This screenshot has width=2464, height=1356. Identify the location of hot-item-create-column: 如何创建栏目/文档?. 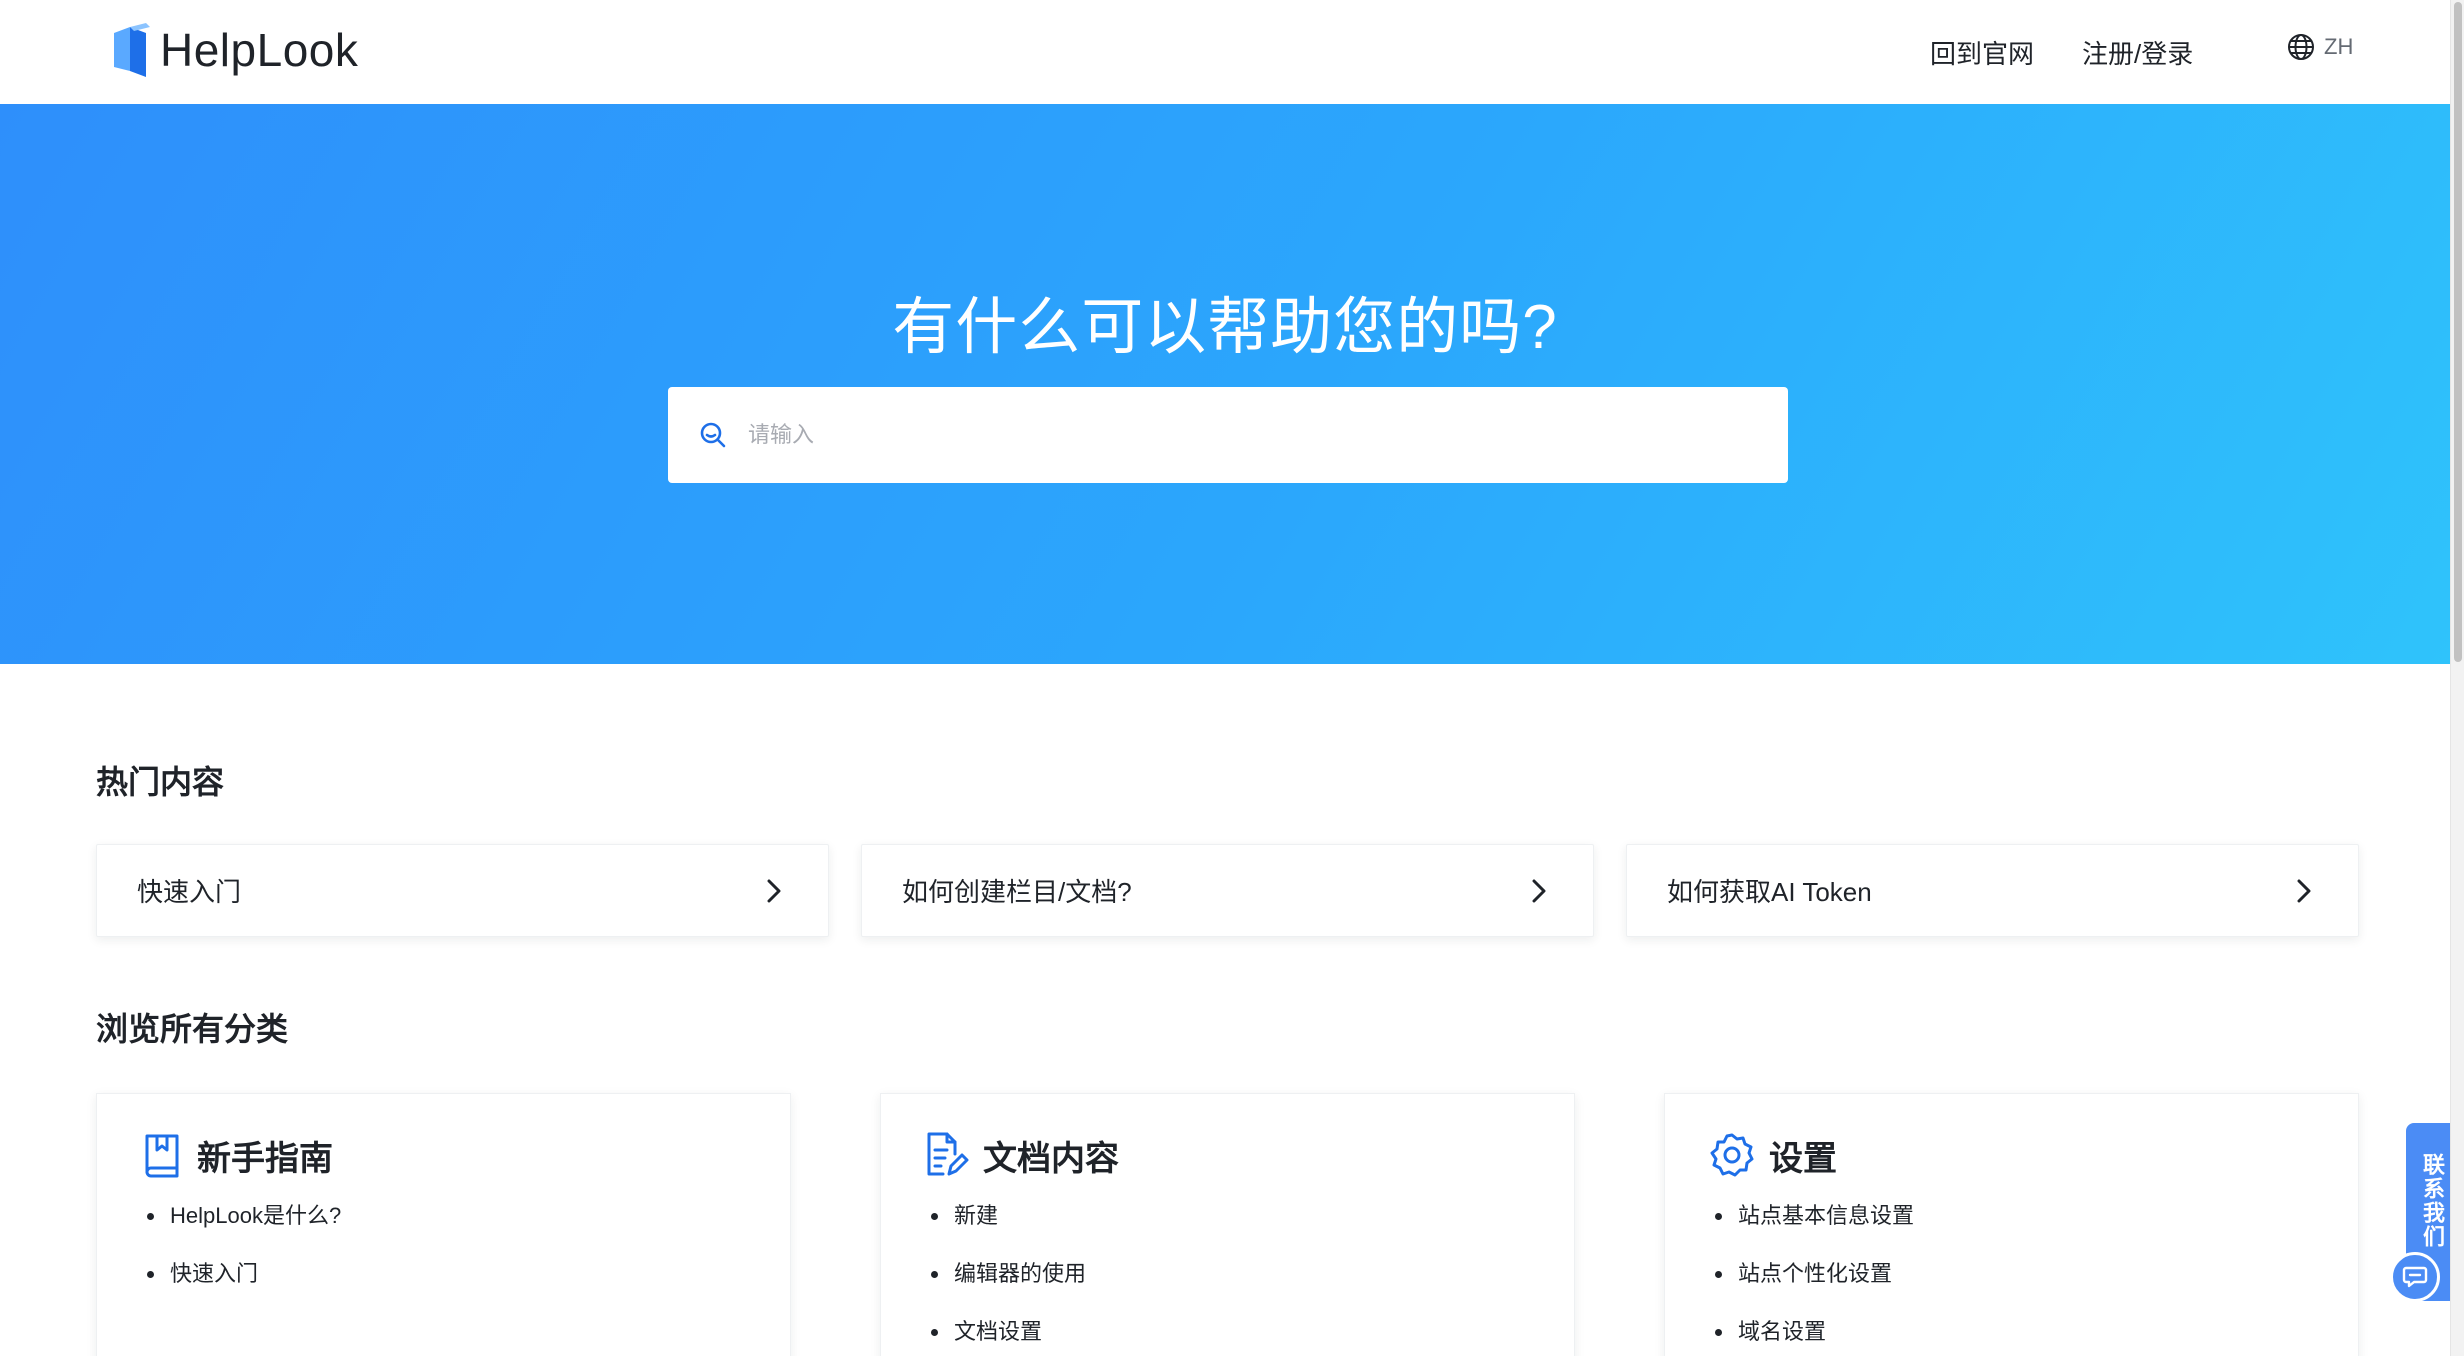
(1227, 890).